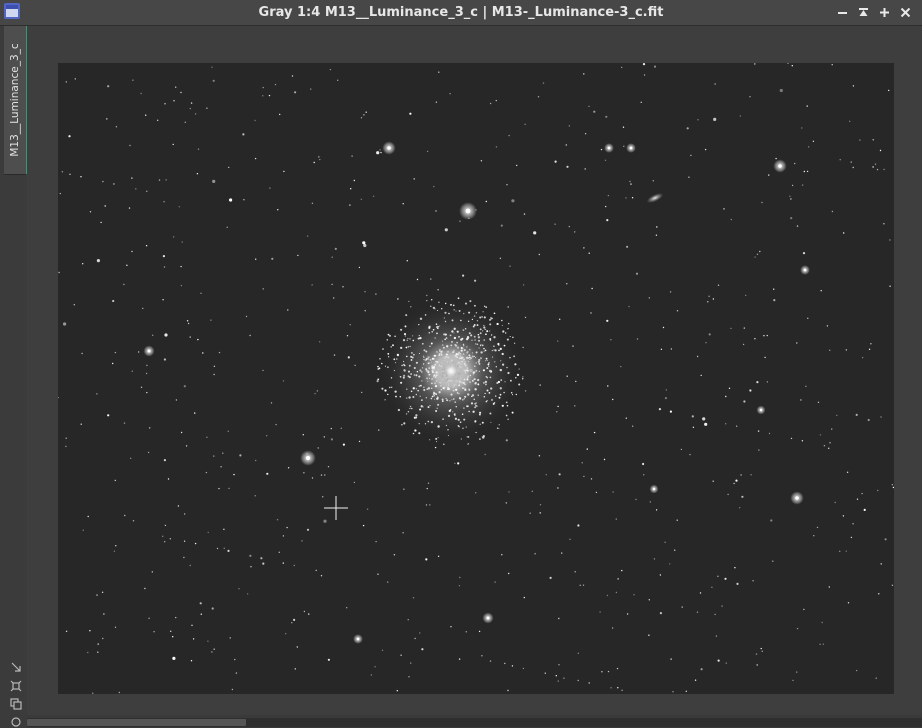 The image size is (922, 728). Describe the element at coordinates (16, 667) in the screenshot. I see `fit-view-icon` at that location.